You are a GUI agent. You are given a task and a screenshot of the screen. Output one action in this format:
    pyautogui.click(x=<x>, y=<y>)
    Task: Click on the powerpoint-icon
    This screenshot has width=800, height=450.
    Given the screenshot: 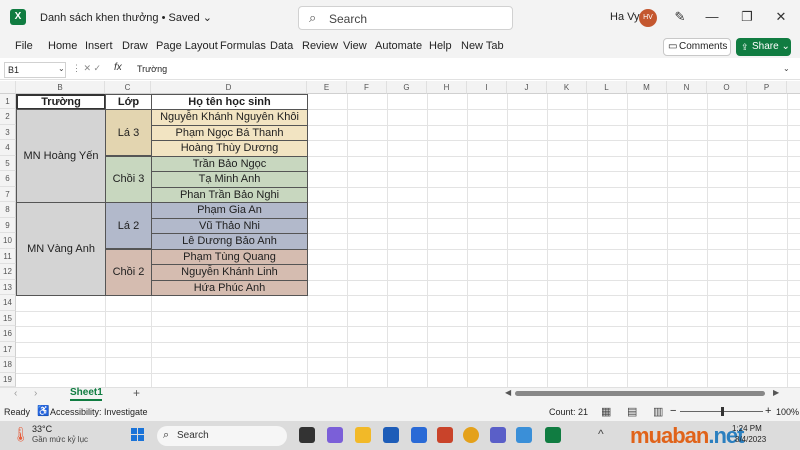 What is the action you would take?
    pyautogui.click(x=445, y=435)
    